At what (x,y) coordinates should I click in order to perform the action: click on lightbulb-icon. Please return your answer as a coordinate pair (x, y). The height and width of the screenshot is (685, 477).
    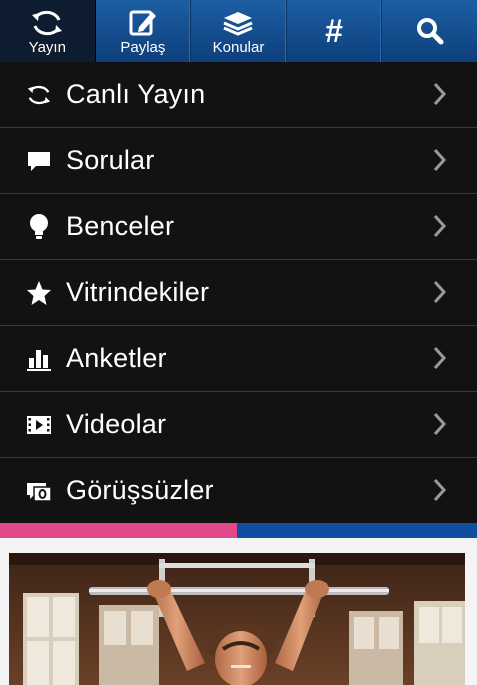
    Looking at the image, I should click on (39, 226).